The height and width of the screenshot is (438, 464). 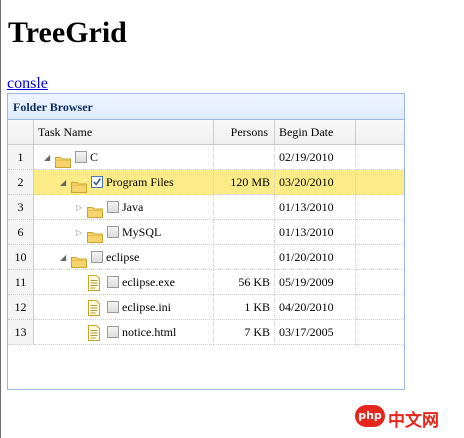 I want to click on begin-date-cell: 03/20/2010, so click(x=315, y=182).